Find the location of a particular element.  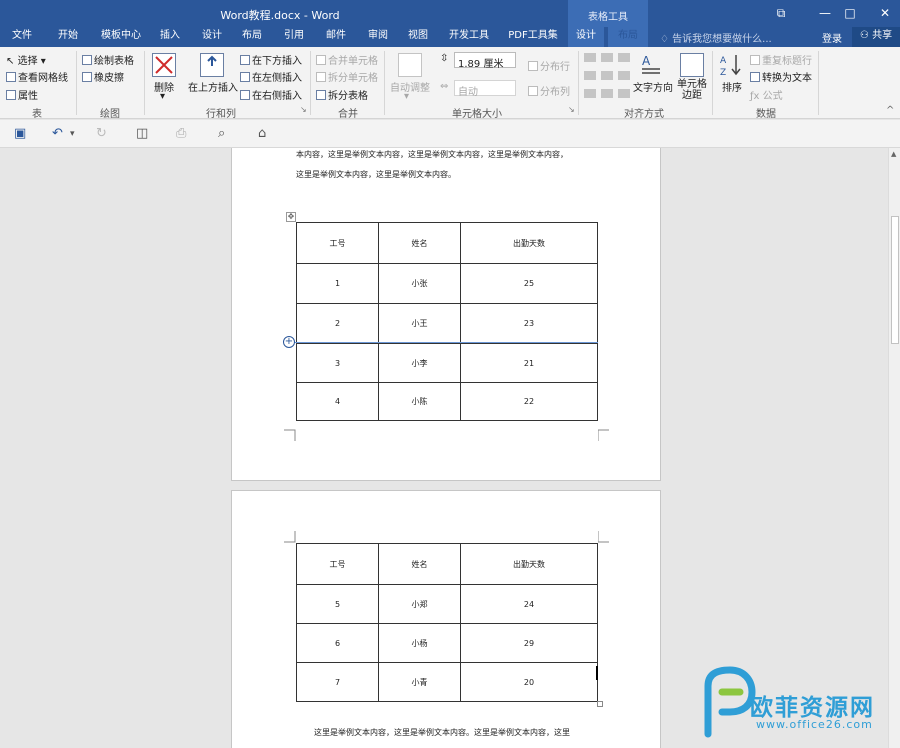

table-cell: 2 is located at coordinates (337, 323).